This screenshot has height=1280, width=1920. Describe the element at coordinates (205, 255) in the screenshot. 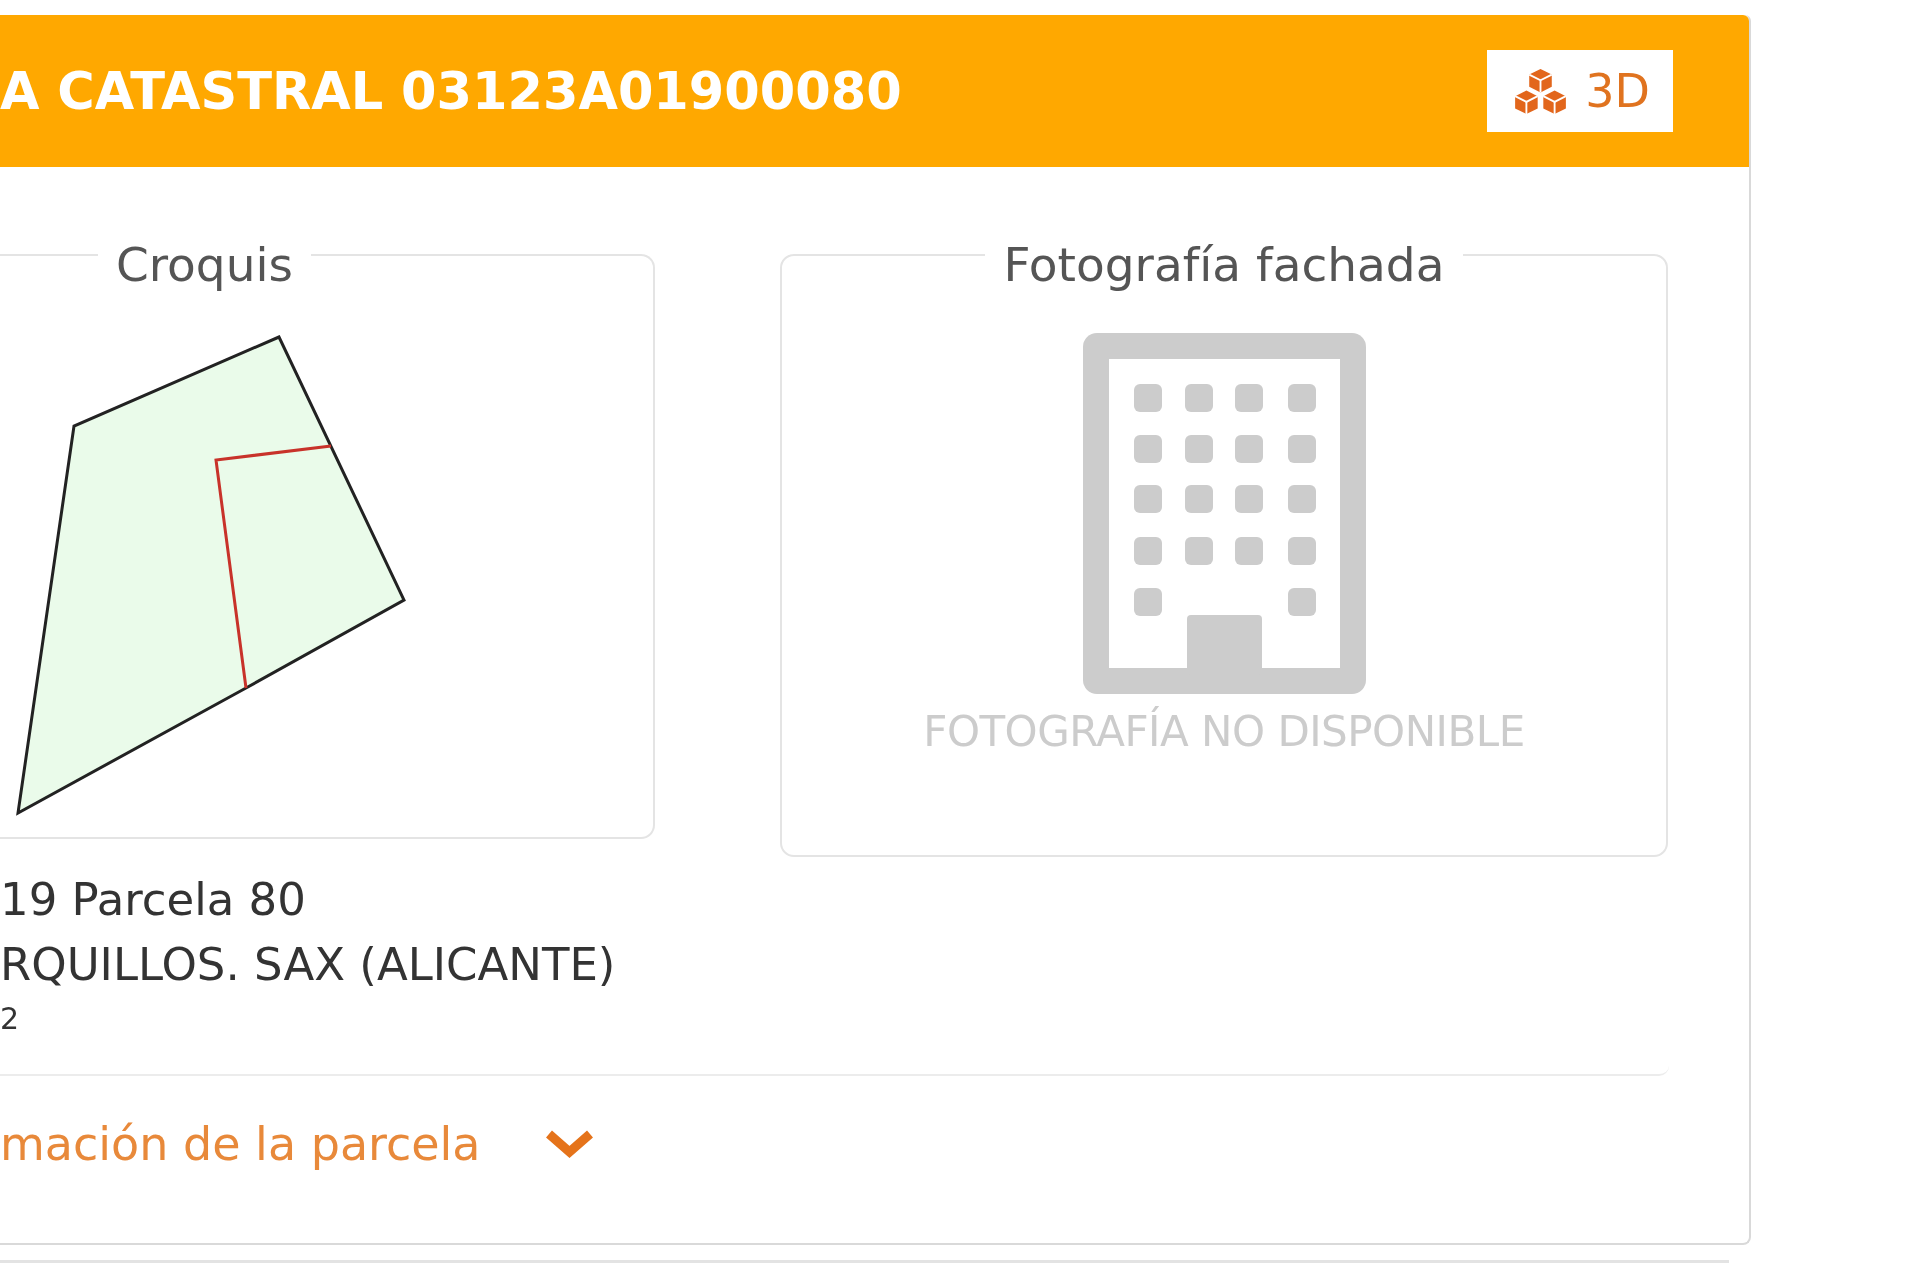

I see `panel-legend: Croquis` at that location.